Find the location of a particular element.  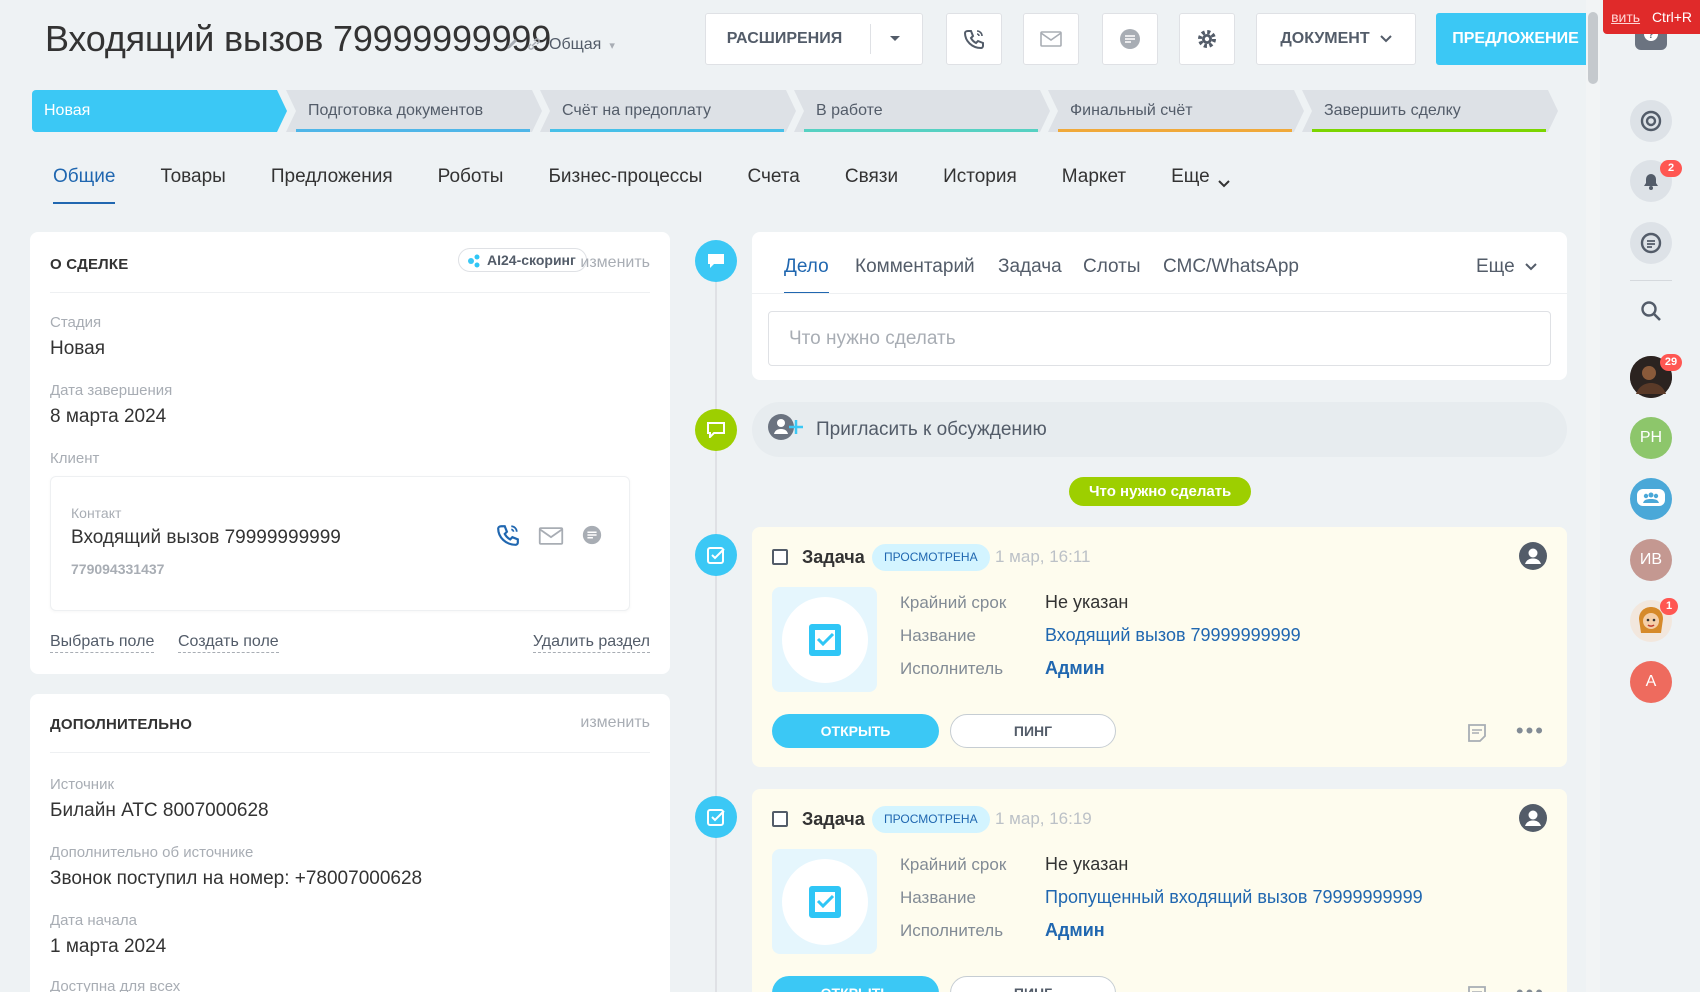

stage-prepay-invoice: Счёт на предоплату is located at coordinates (668, 111).